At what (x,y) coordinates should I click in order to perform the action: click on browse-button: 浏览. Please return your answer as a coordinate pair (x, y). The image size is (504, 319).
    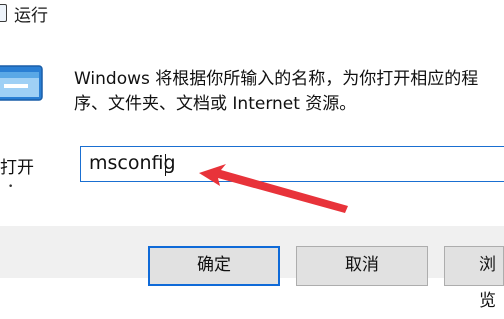
    Looking at the image, I should click on (474, 278).